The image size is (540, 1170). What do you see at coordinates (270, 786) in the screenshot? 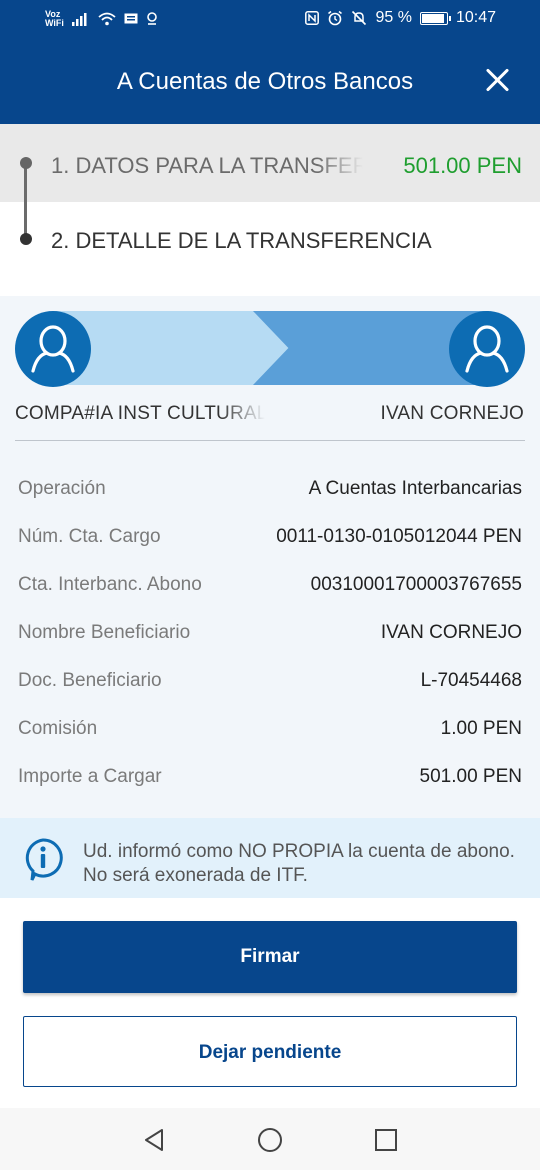
I see `detail-row-importe: Importe a Cargar 501.00 PEN` at bounding box center [270, 786].